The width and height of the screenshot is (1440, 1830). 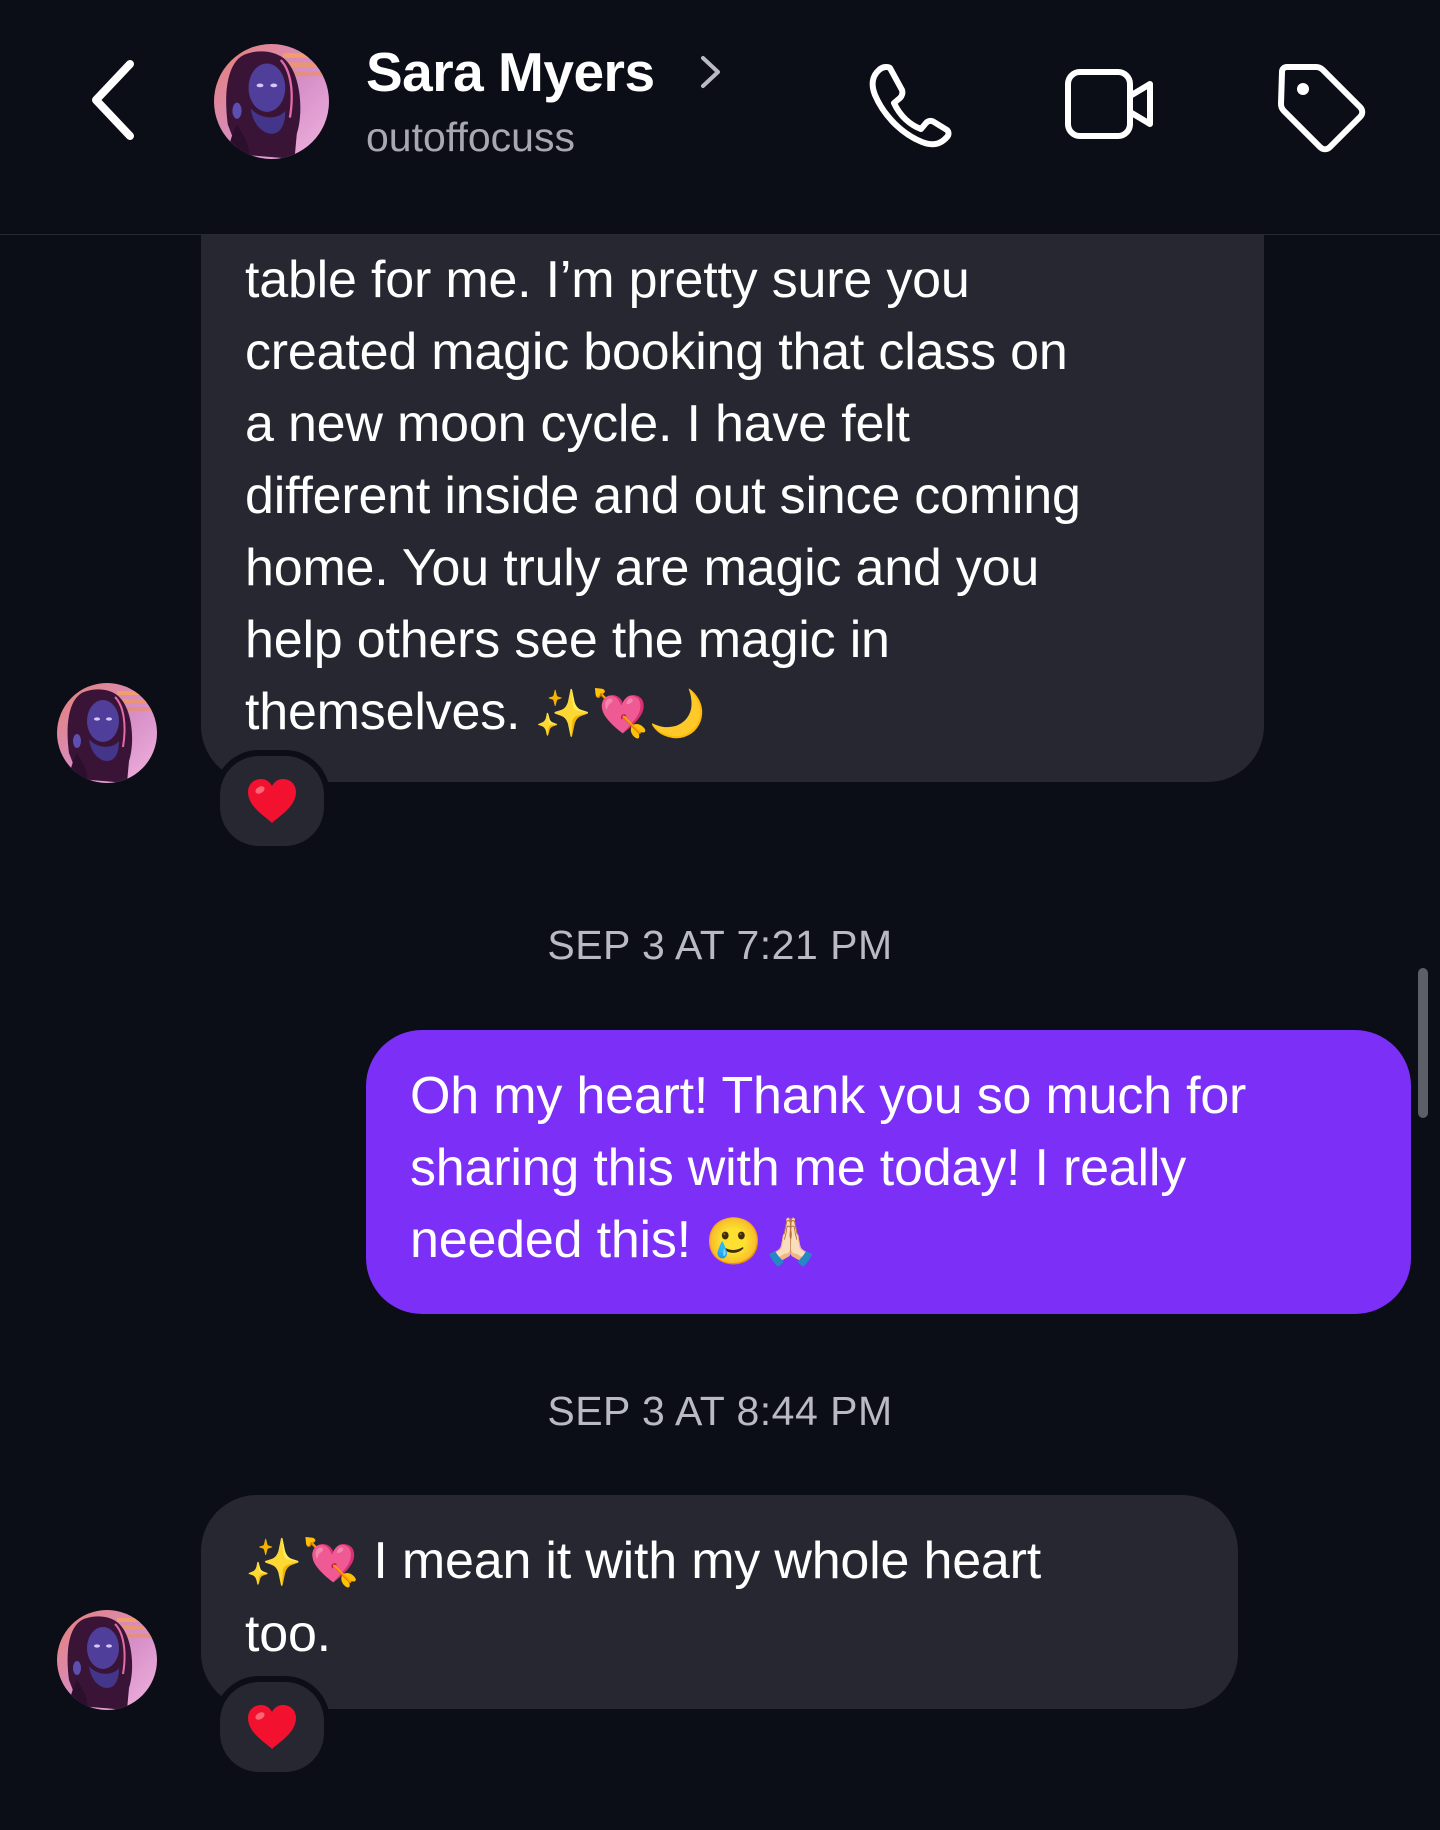 I want to click on phone-icon, so click(x=910, y=105).